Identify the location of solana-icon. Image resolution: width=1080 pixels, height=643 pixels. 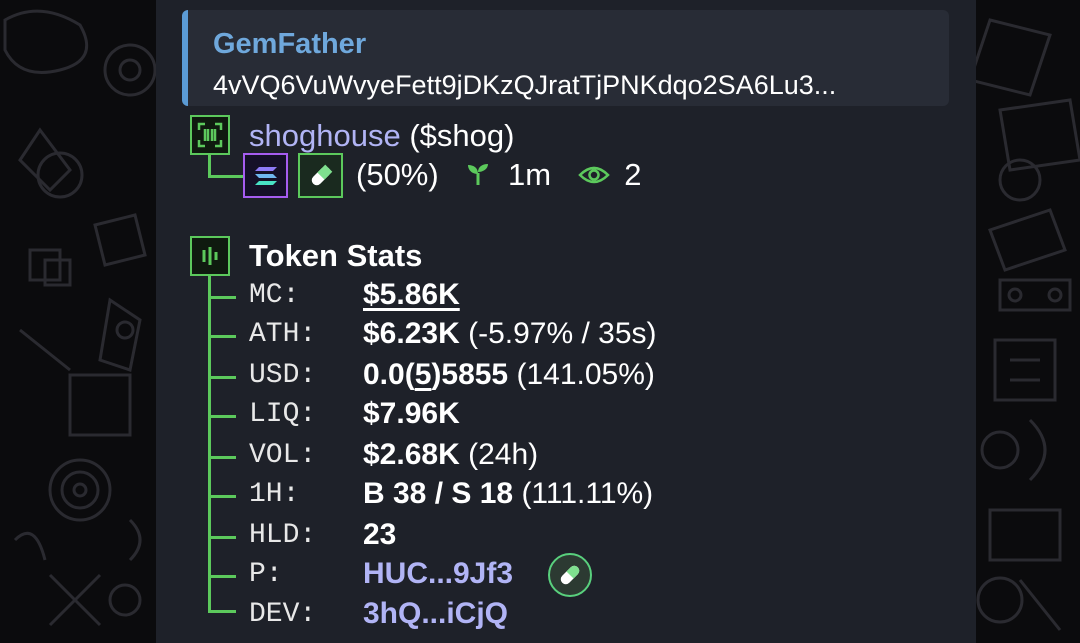
(265, 175).